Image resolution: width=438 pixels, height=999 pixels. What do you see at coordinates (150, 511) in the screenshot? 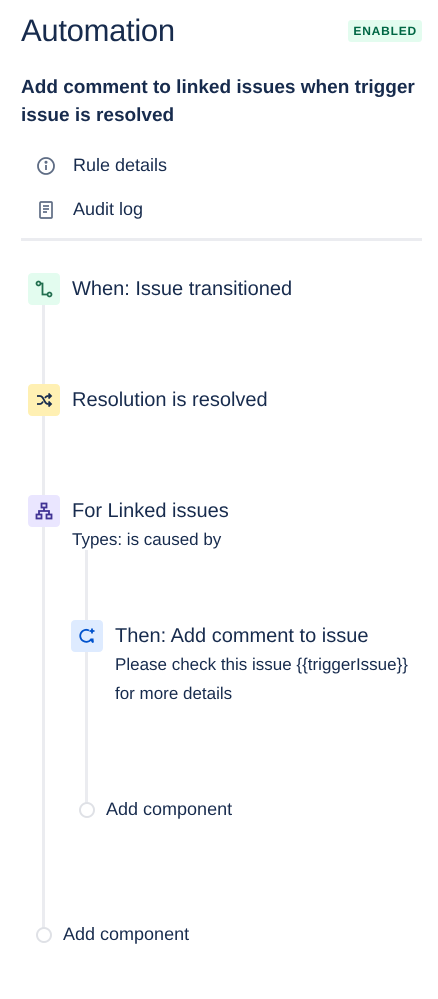
I see `step-title: For Linked issues` at bounding box center [150, 511].